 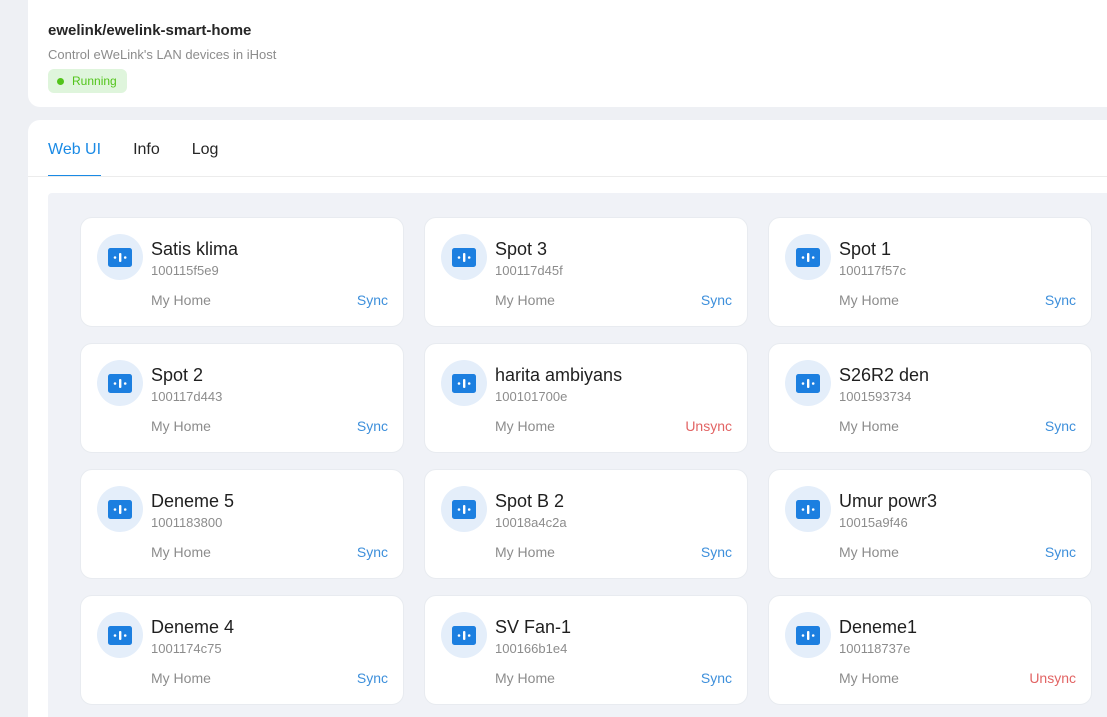 What do you see at coordinates (875, 396) in the screenshot?
I see `device-id: 1001593734` at bounding box center [875, 396].